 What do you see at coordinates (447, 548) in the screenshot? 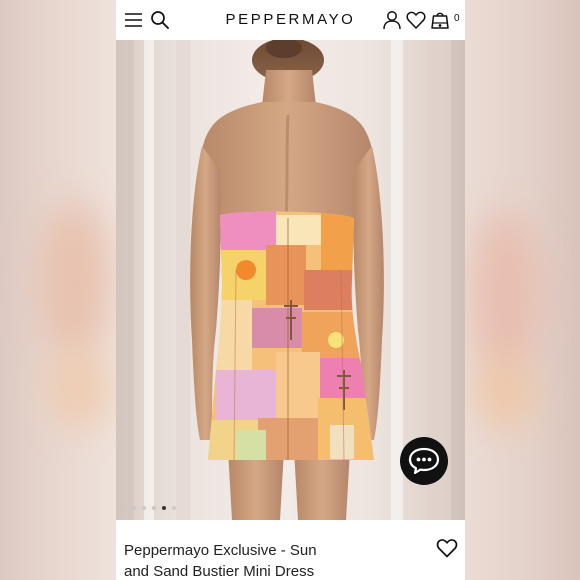
I see `heart-outline-icon` at bounding box center [447, 548].